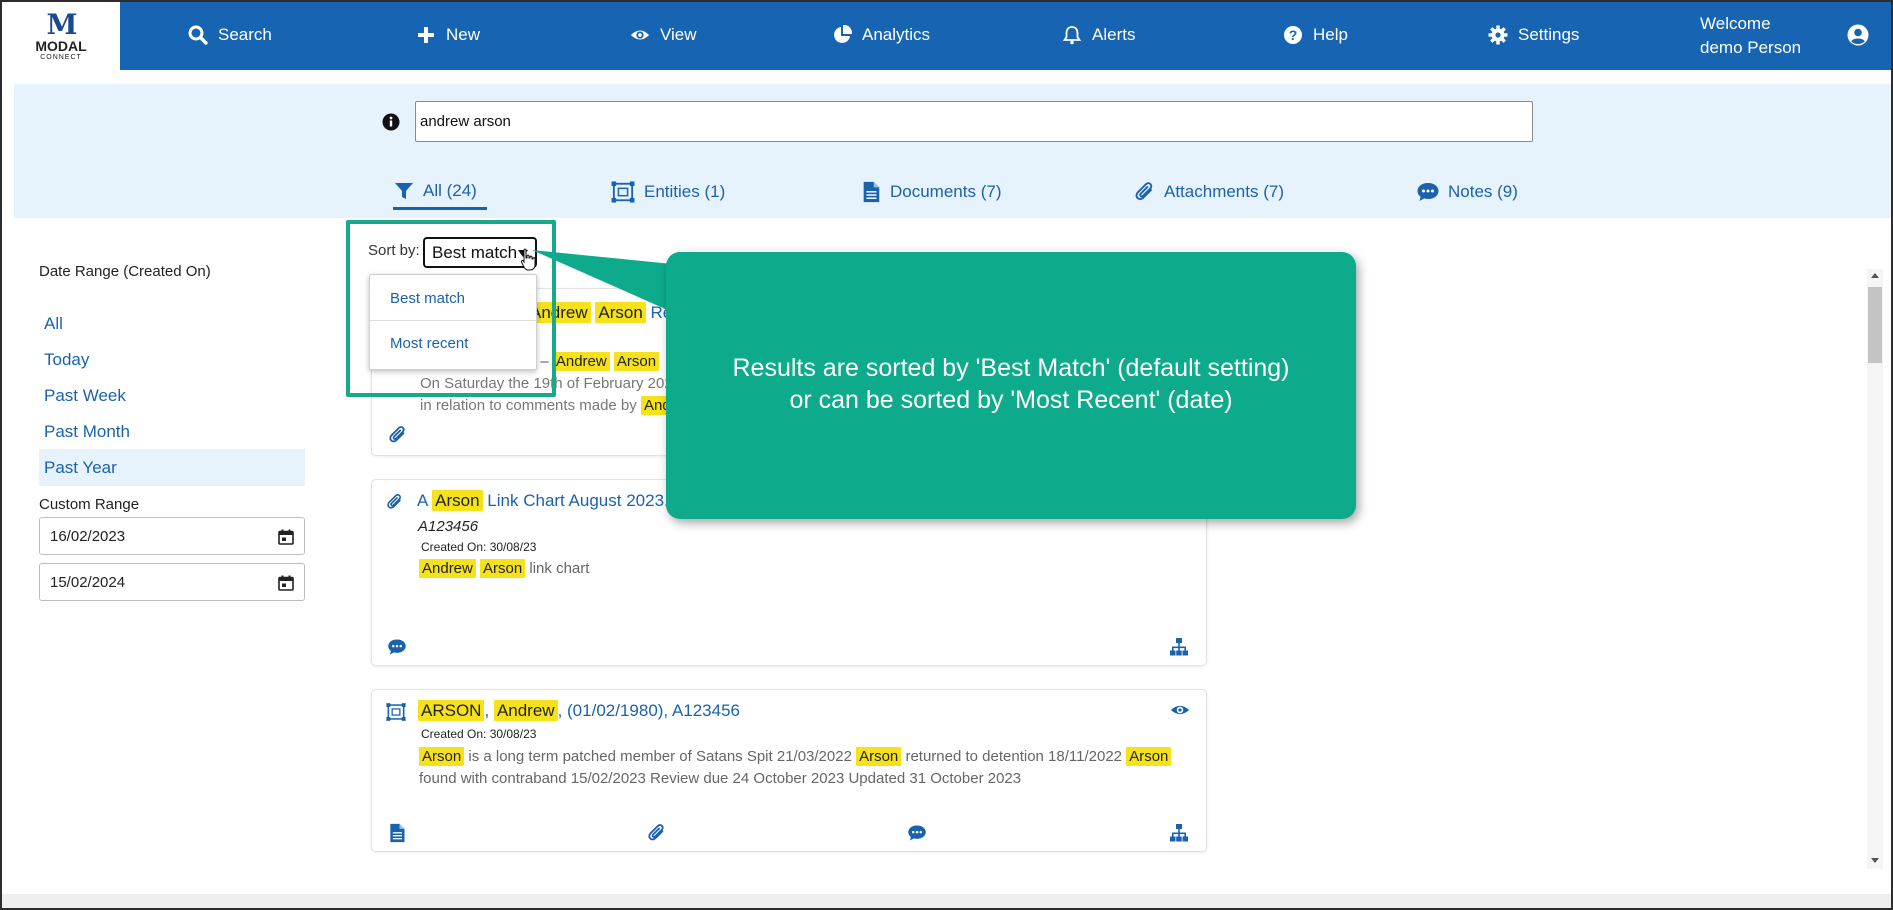  What do you see at coordinates (946, 901) in the screenshot?
I see `footer-band` at bounding box center [946, 901].